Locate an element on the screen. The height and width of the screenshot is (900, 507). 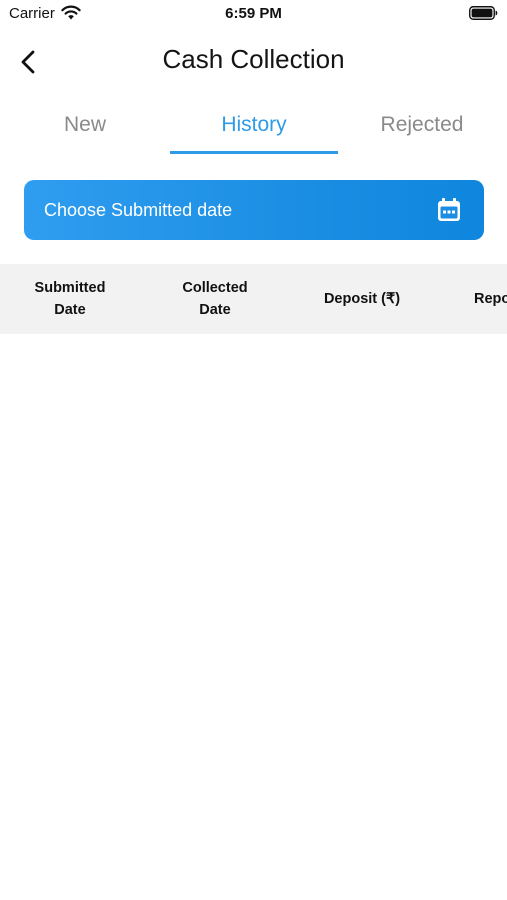
active-tab-indicator is located at coordinates (254, 152).